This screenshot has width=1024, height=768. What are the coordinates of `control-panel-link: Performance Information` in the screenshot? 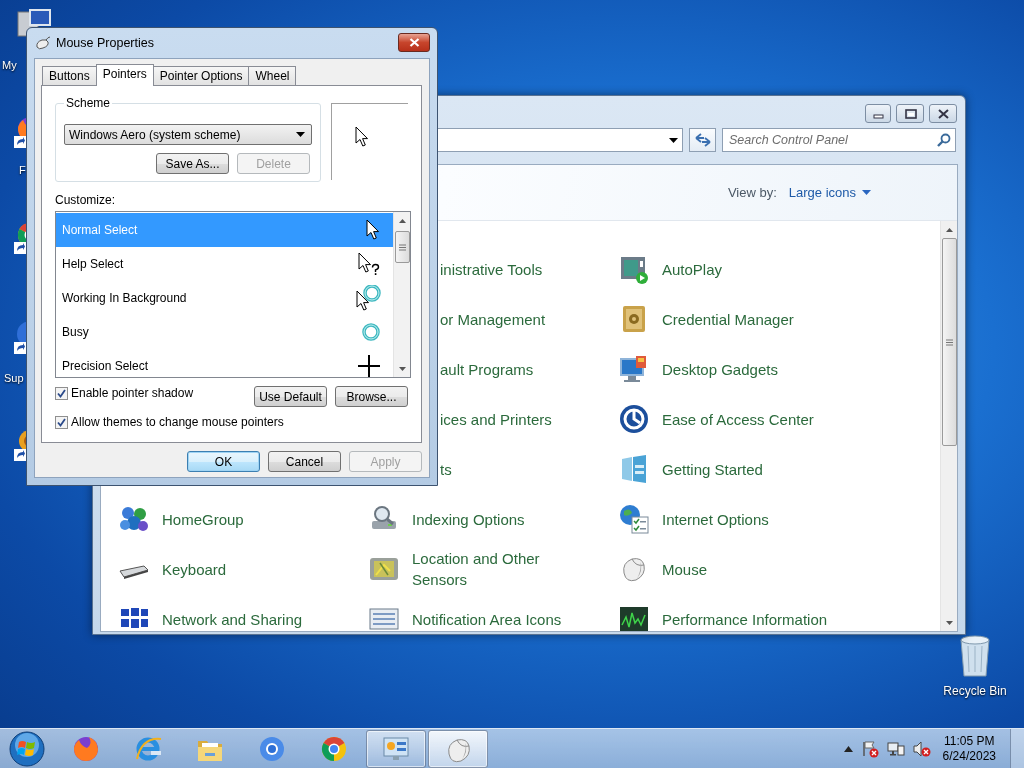 It's located at (745, 619).